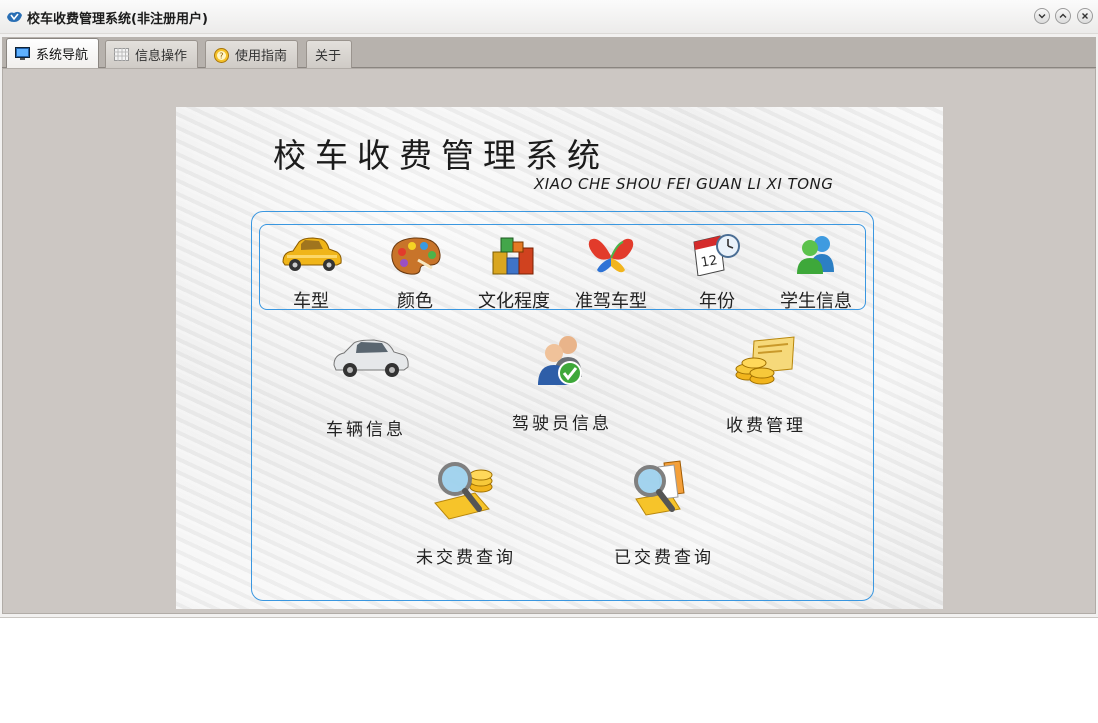 This screenshot has width=1098, height=723. I want to click on tab-label: 使用指南, so click(261, 56).